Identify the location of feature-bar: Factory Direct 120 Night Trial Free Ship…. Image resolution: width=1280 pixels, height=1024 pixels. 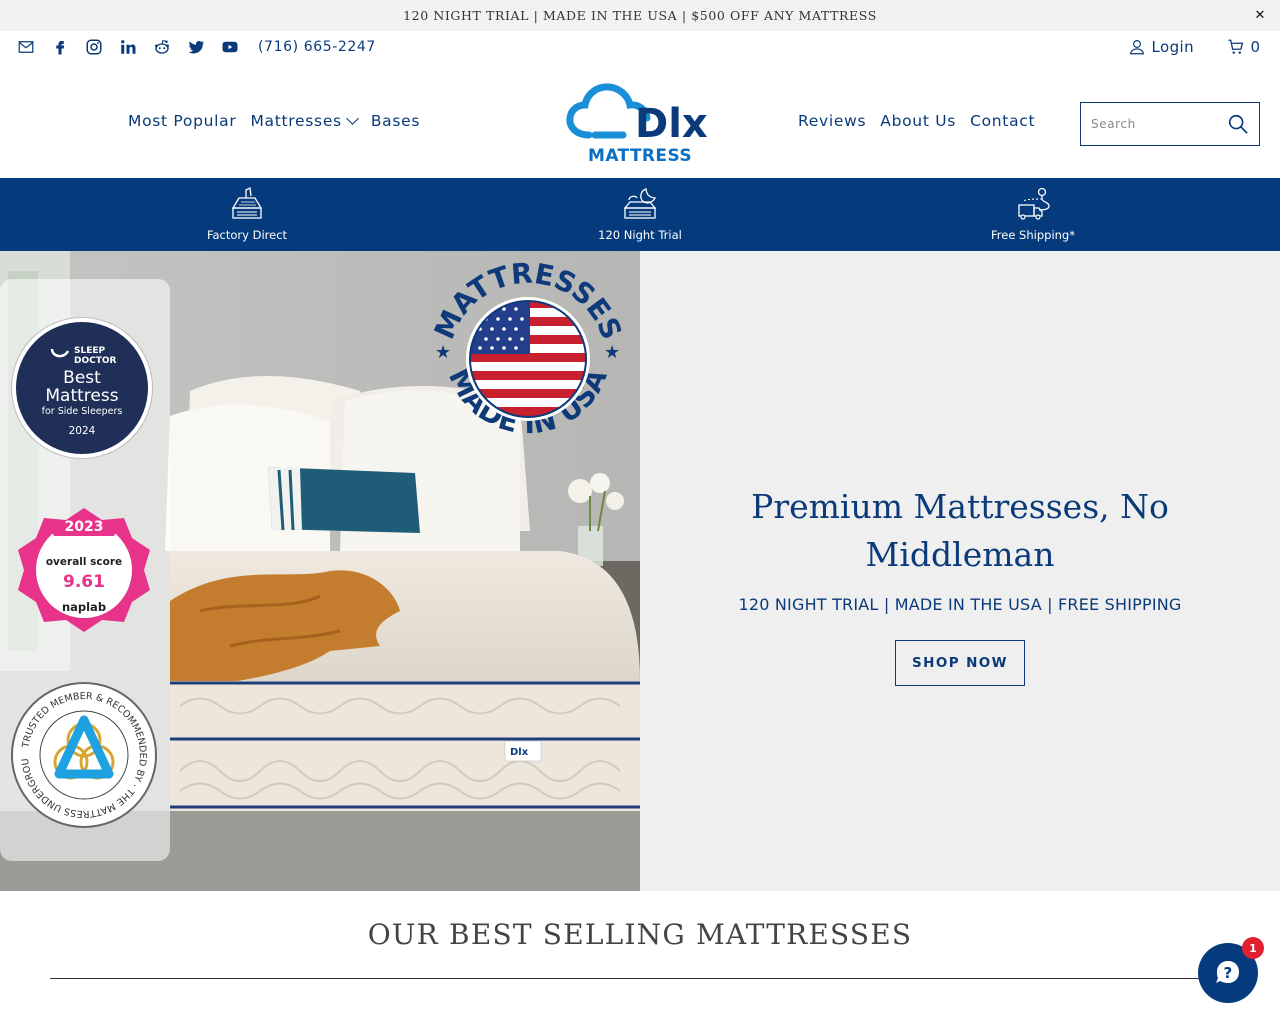
(640, 214).